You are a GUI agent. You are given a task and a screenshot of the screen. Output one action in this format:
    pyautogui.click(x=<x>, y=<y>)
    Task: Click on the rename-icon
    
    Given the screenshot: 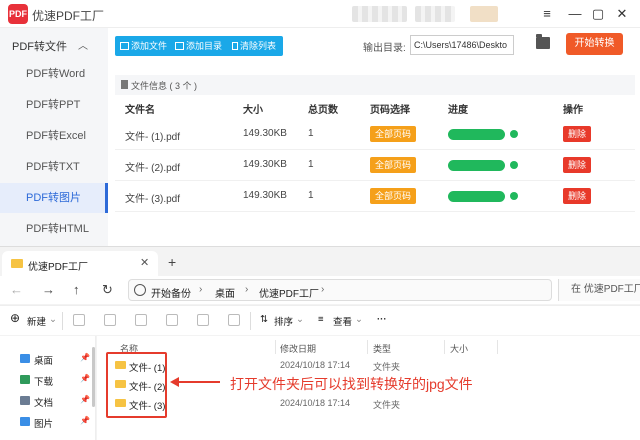 What is the action you would take?
    pyautogui.click(x=172, y=320)
    